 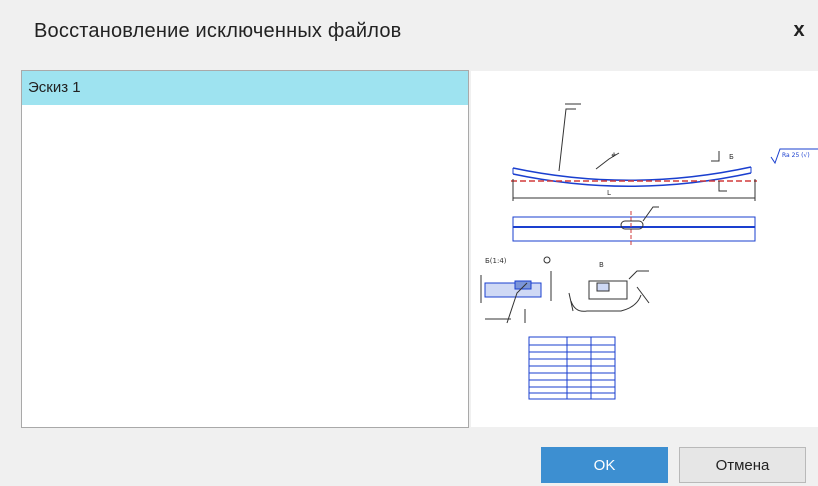 I want to click on dialog-title: Восстановление исключенных файлов, so click(x=218, y=31).